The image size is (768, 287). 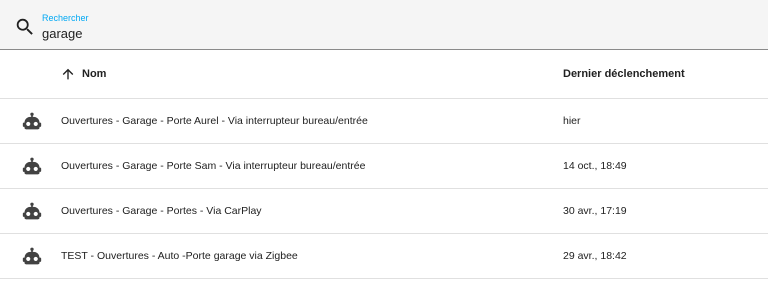 What do you see at coordinates (595, 166) in the screenshot?
I see `last-triggered: 14 oct., 18:49` at bounding box center [595, 166].